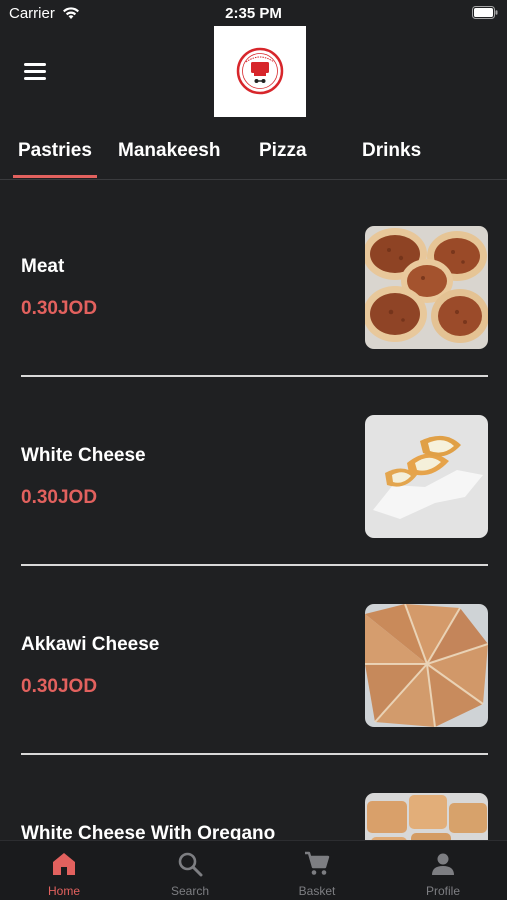 This screenshot has height=900, width=507. I want to click on nav-home-label: Home, so click(63, 891).